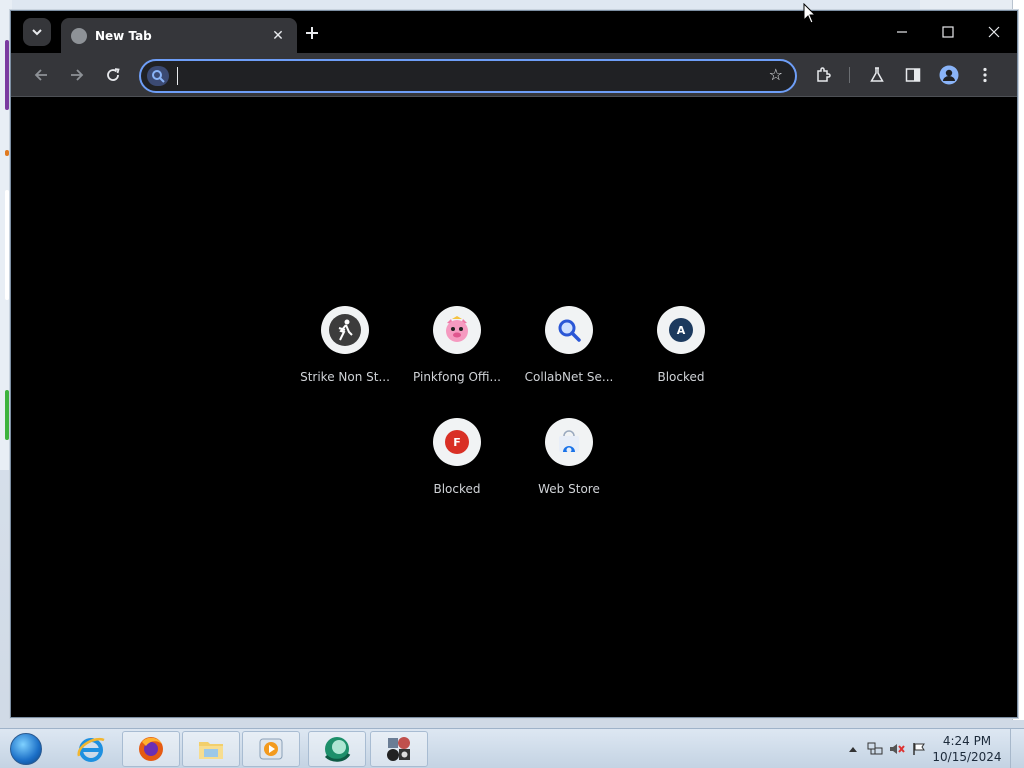 The height and width of the screenshot is (768, 1024). Describe the element at coordinates (919, 749) in the screenshot. I see `action-center-flag-icon` at that location.